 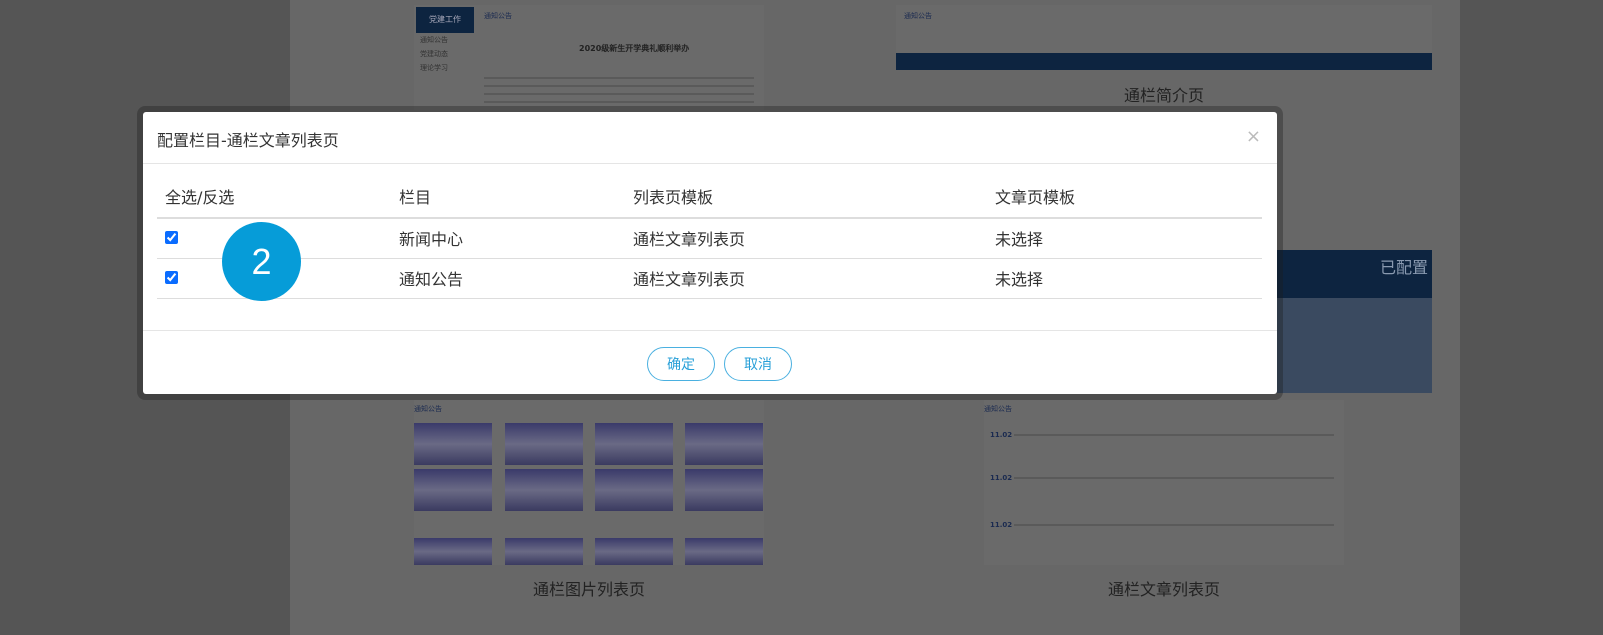 I want to click on column-header: 文章页模板, so click(x=1124, y=201).